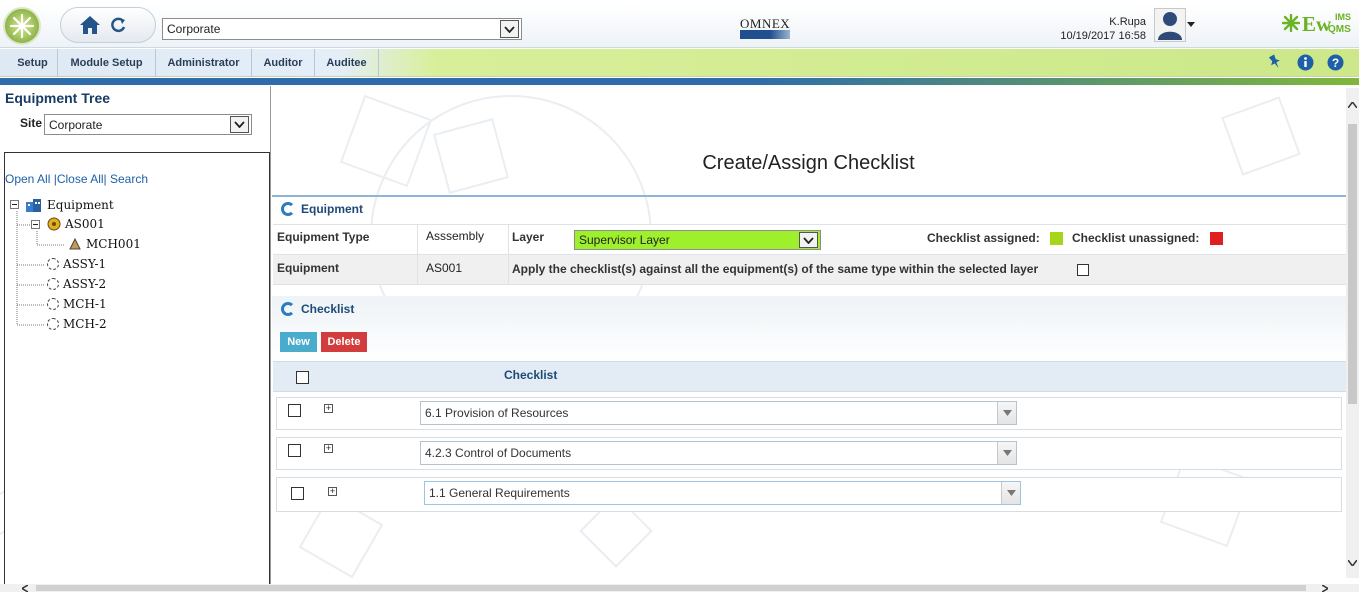 The height and width of the screenshot is (592, 1359). What do you see at coordinates (1352, 264) in the screenshot?
I see `scroll-thumb` at bounding box center [1352, 264].